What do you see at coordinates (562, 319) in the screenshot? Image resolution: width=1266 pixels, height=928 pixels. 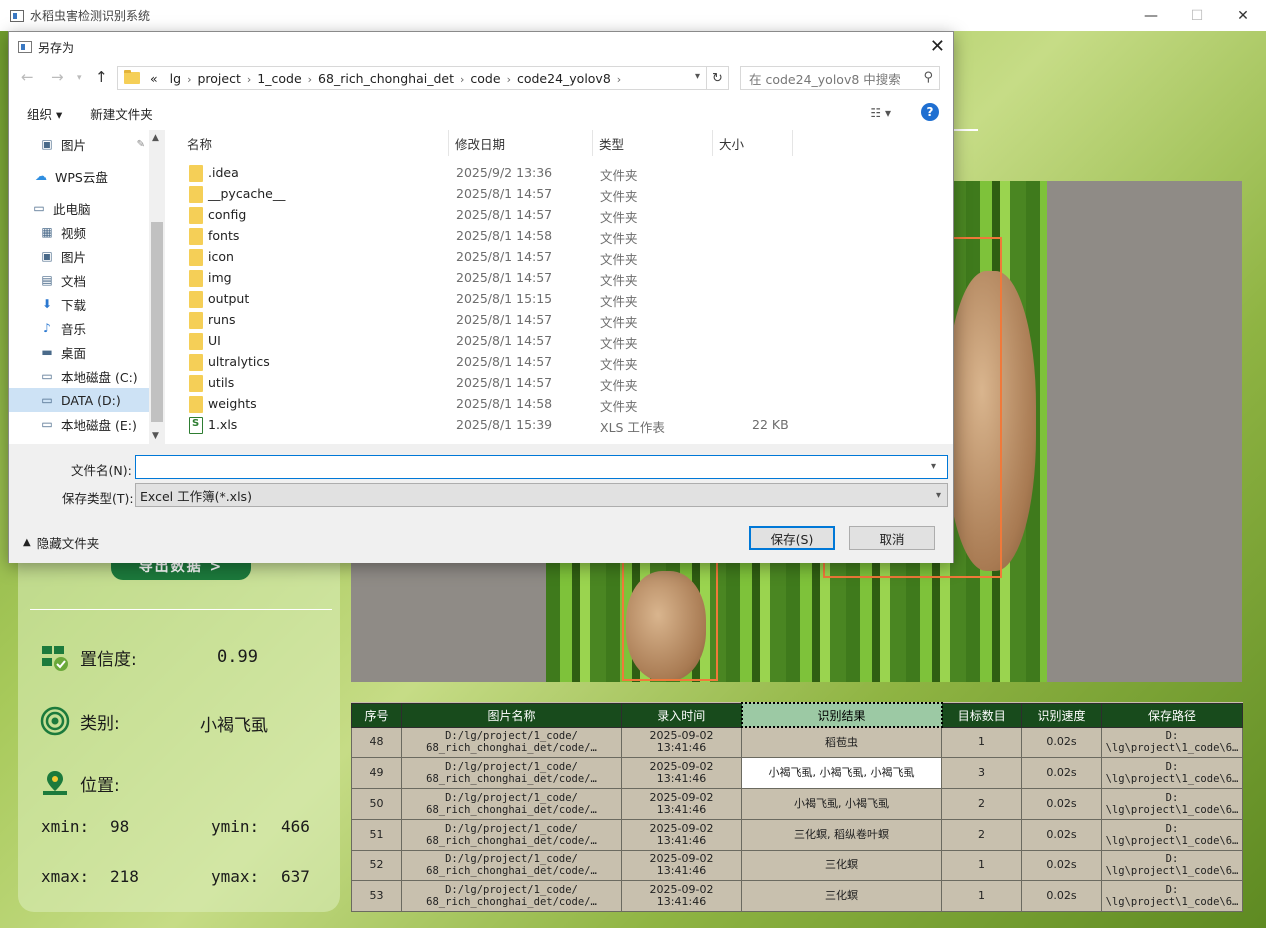 I see `file-row: runs 2025/8/1 14:57 文件夹` at bounding box center [562, 319].